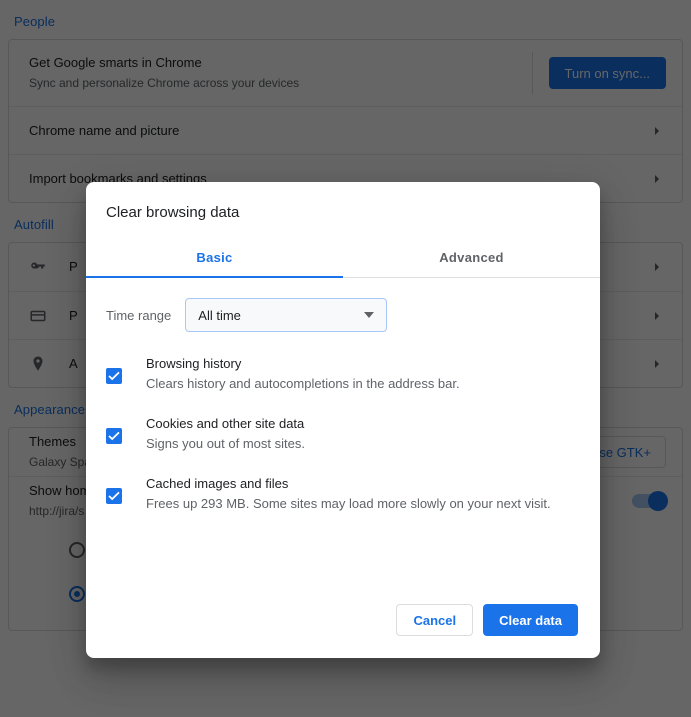 The image size is (691, 717). Describe the element at coordinates (225, 423) in the screenshot. I see `checkbox-title: Cookies and other site data` at that location.